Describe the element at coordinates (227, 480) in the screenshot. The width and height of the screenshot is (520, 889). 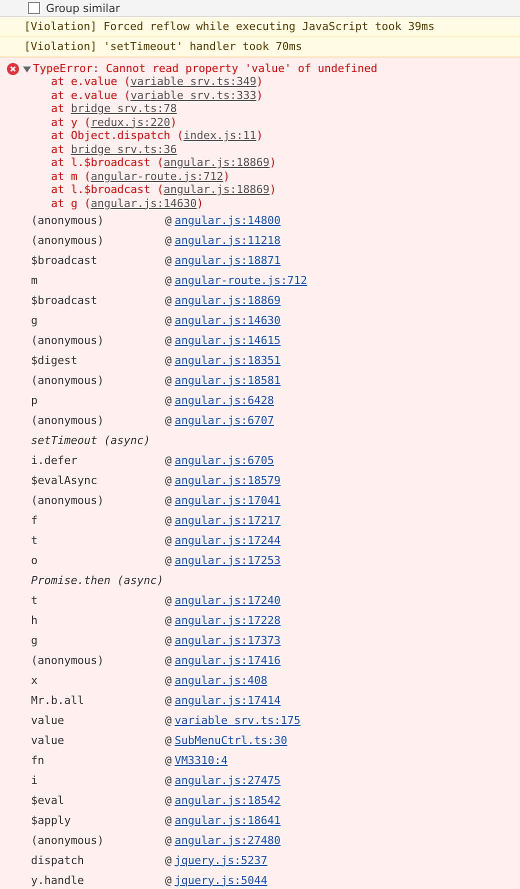
I see `source-link: angular.js:18579` at that location.